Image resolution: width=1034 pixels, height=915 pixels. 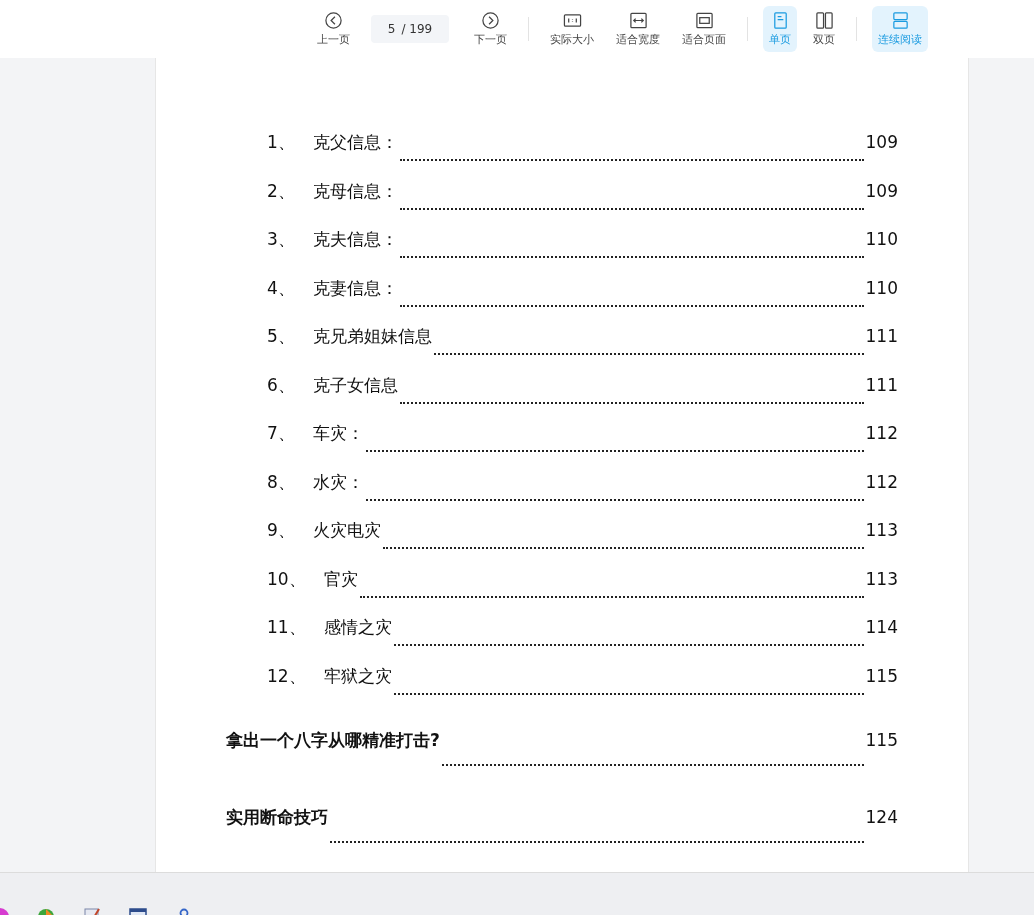 What do you see at coordinates (338, 433) in the screenshot?
I see `entry-title: 车灾：` at bounding box center [338, 433].